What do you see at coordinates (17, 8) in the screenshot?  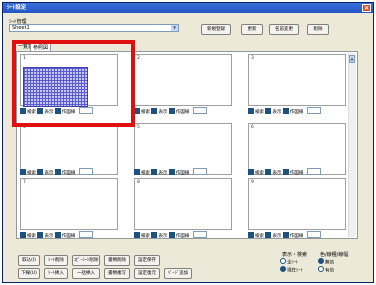 I see `window-title: ｼｰﾄ設定` at bounding box center [17, 8].